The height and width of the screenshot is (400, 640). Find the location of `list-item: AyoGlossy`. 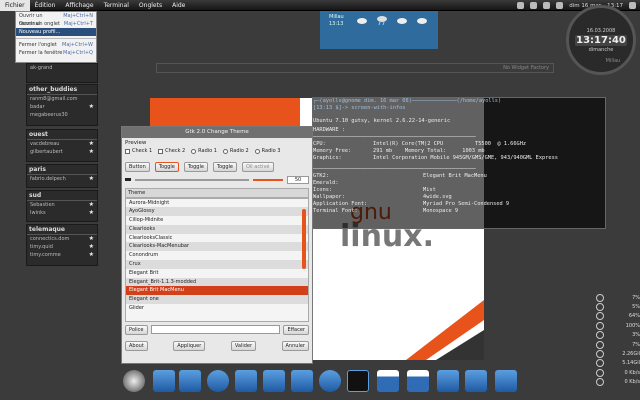

list-item: AyoGlossy is located at coordinates (217, 212).